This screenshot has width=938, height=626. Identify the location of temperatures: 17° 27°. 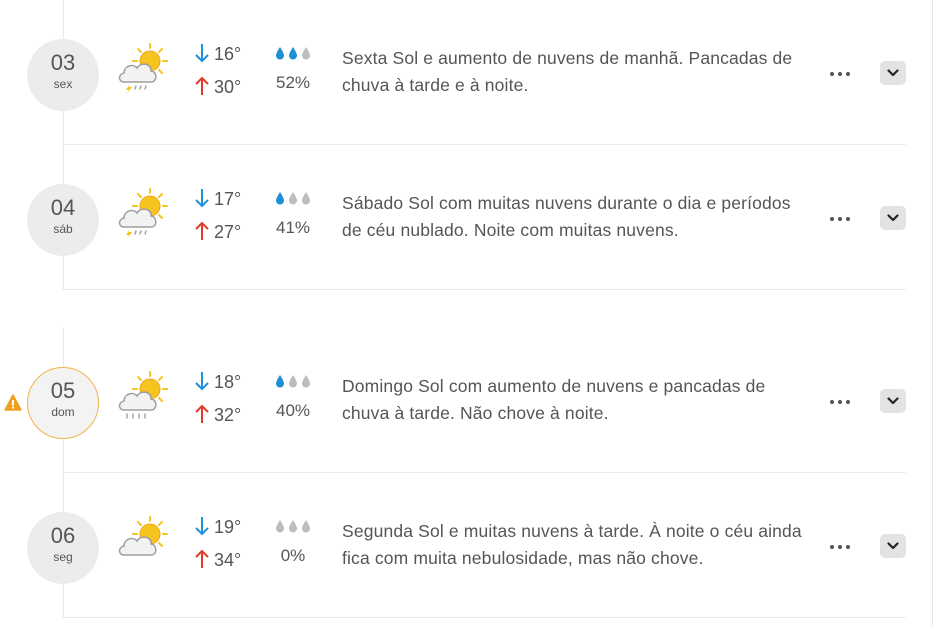
(227, 220).